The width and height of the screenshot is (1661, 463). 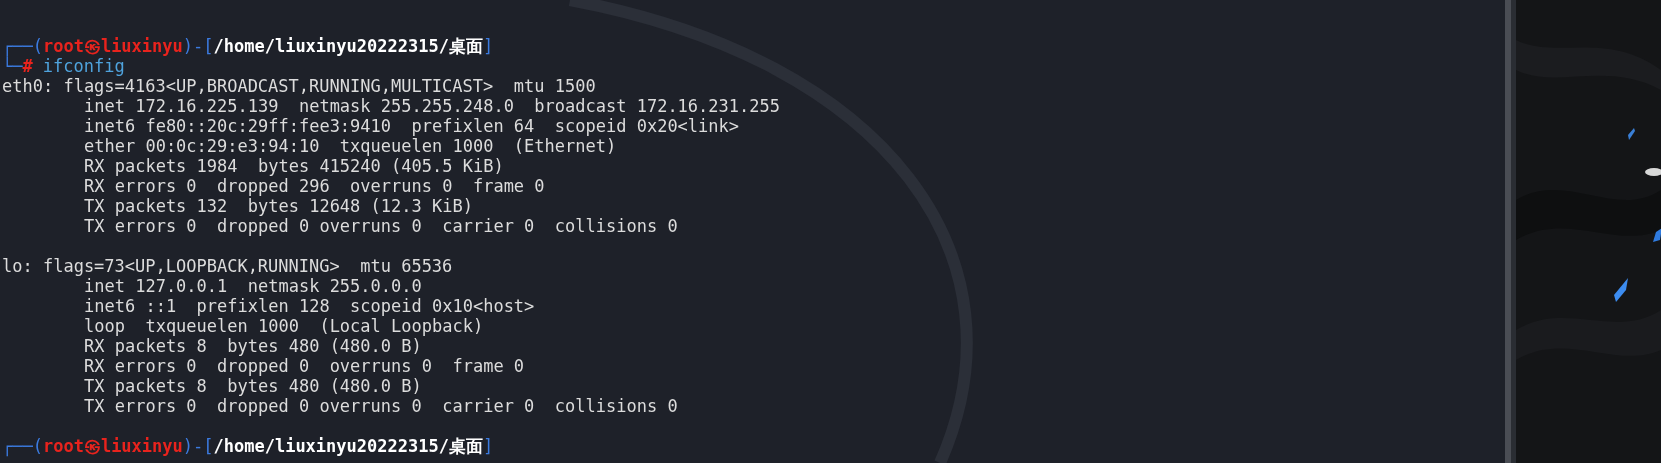 What do you see at coordinates (228, 266) in the screenshot?
I see `output-line: lo: flags=73<UP,LOOPBACK,RUNNING> mtu 65536` at bounding box center [228, 266].